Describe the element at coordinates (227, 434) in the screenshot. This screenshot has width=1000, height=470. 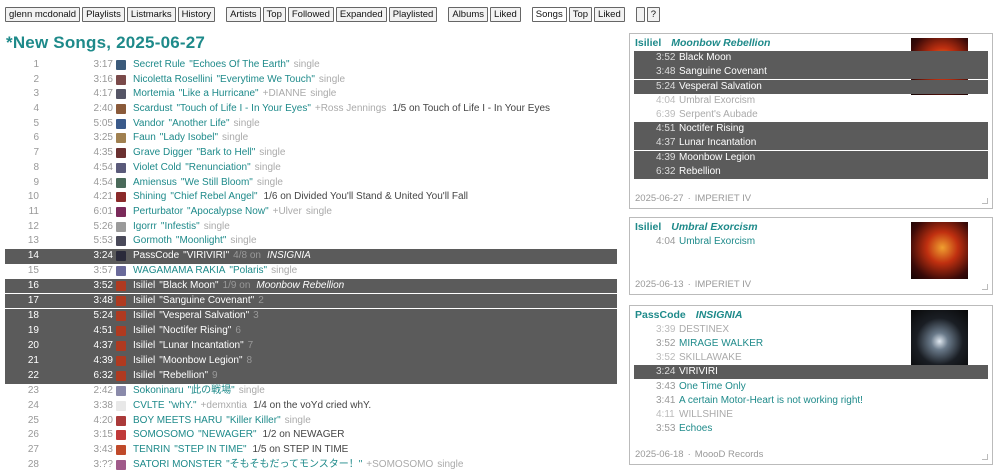
I see `song-title-link: "NEWAGER"` at that location.